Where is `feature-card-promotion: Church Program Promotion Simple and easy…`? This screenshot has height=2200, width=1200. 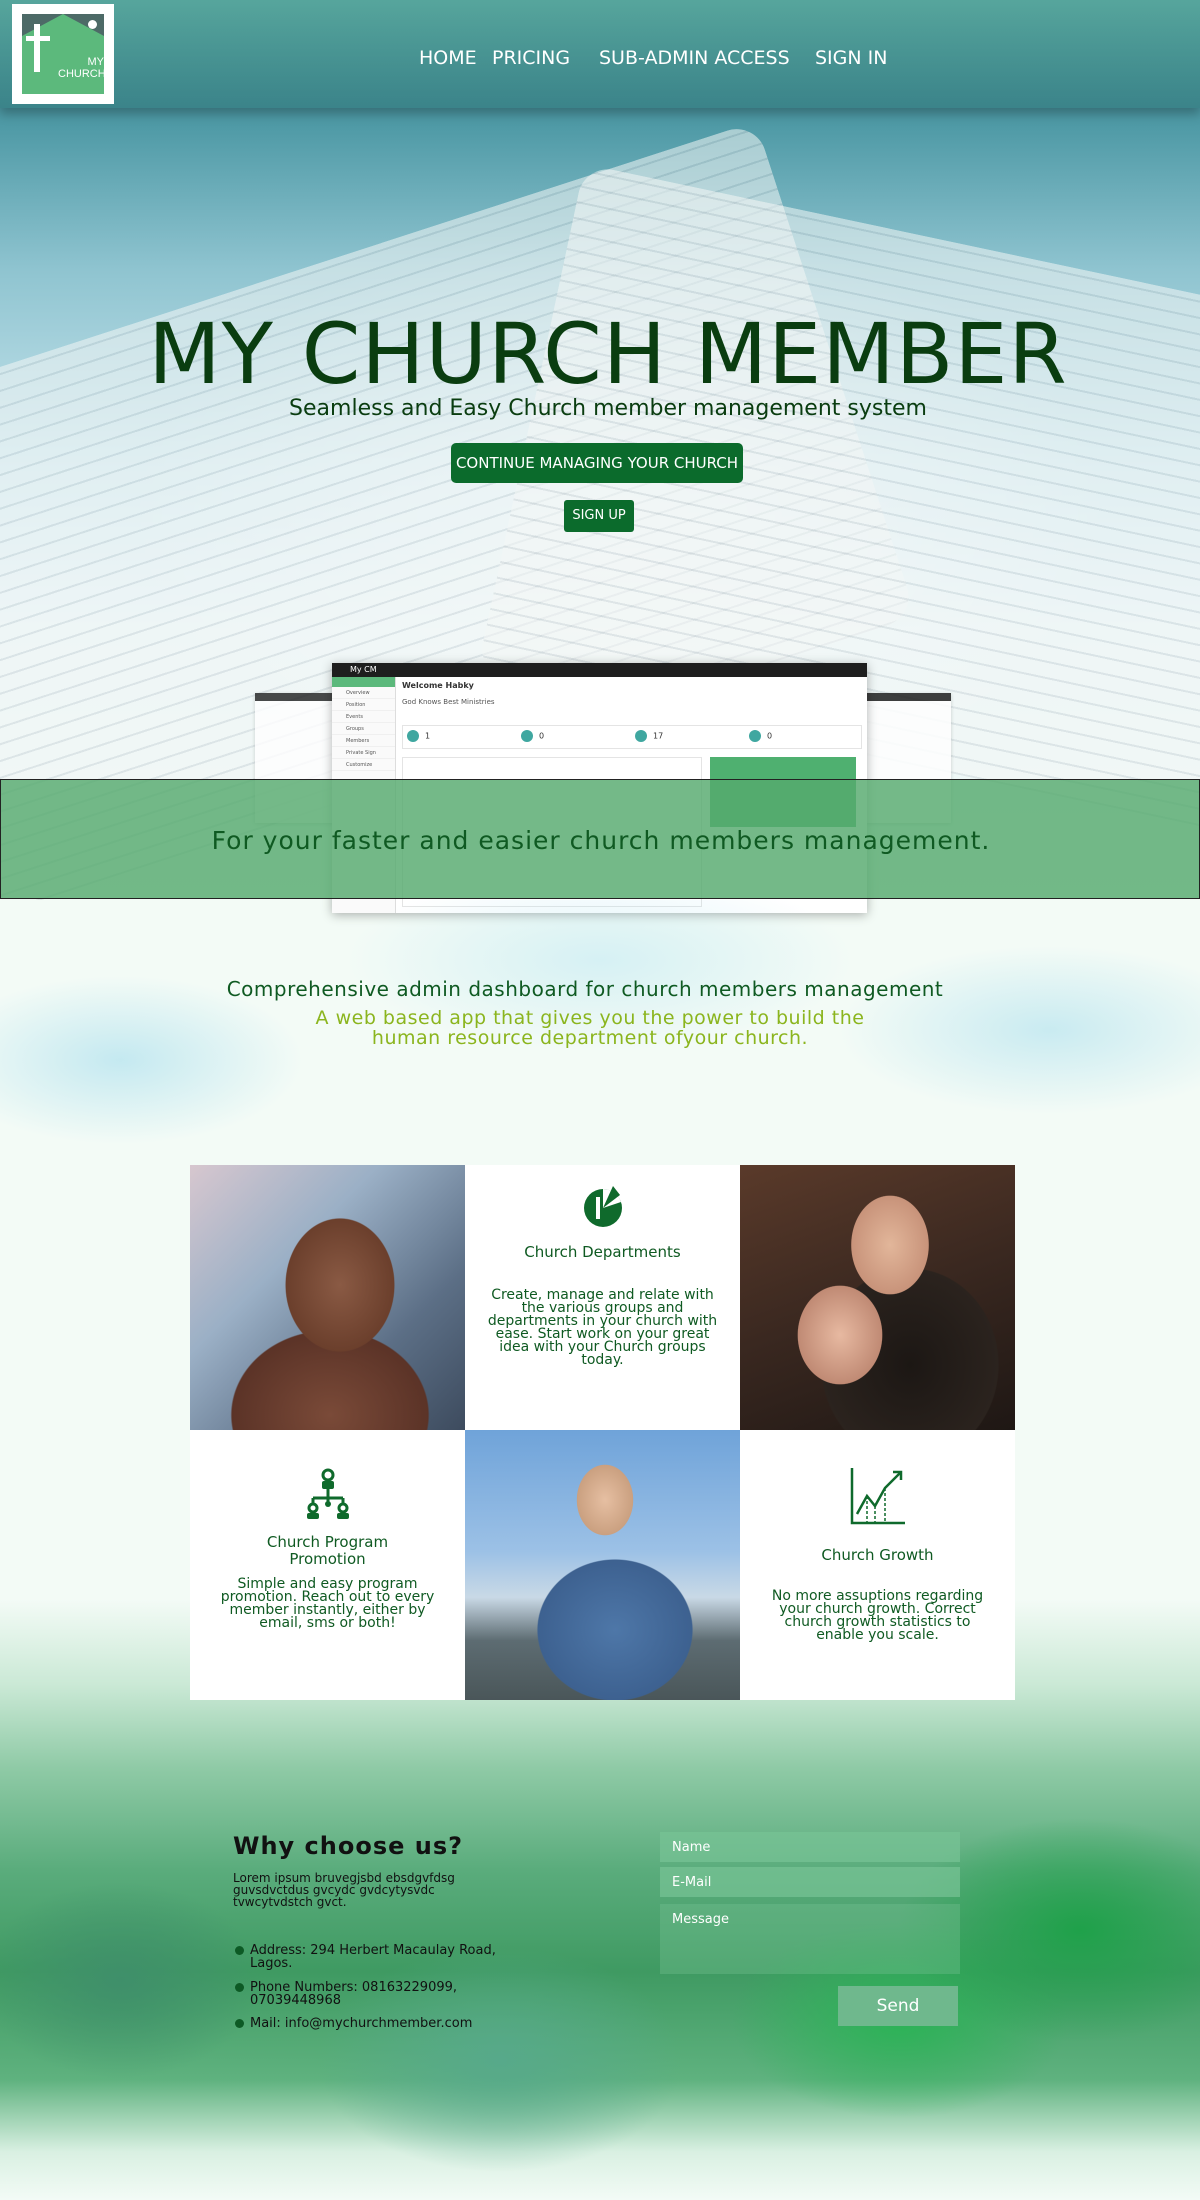 feature-card-promotion: Church Program Promotion Simple and easy… is located at coordinates (327, 1565).